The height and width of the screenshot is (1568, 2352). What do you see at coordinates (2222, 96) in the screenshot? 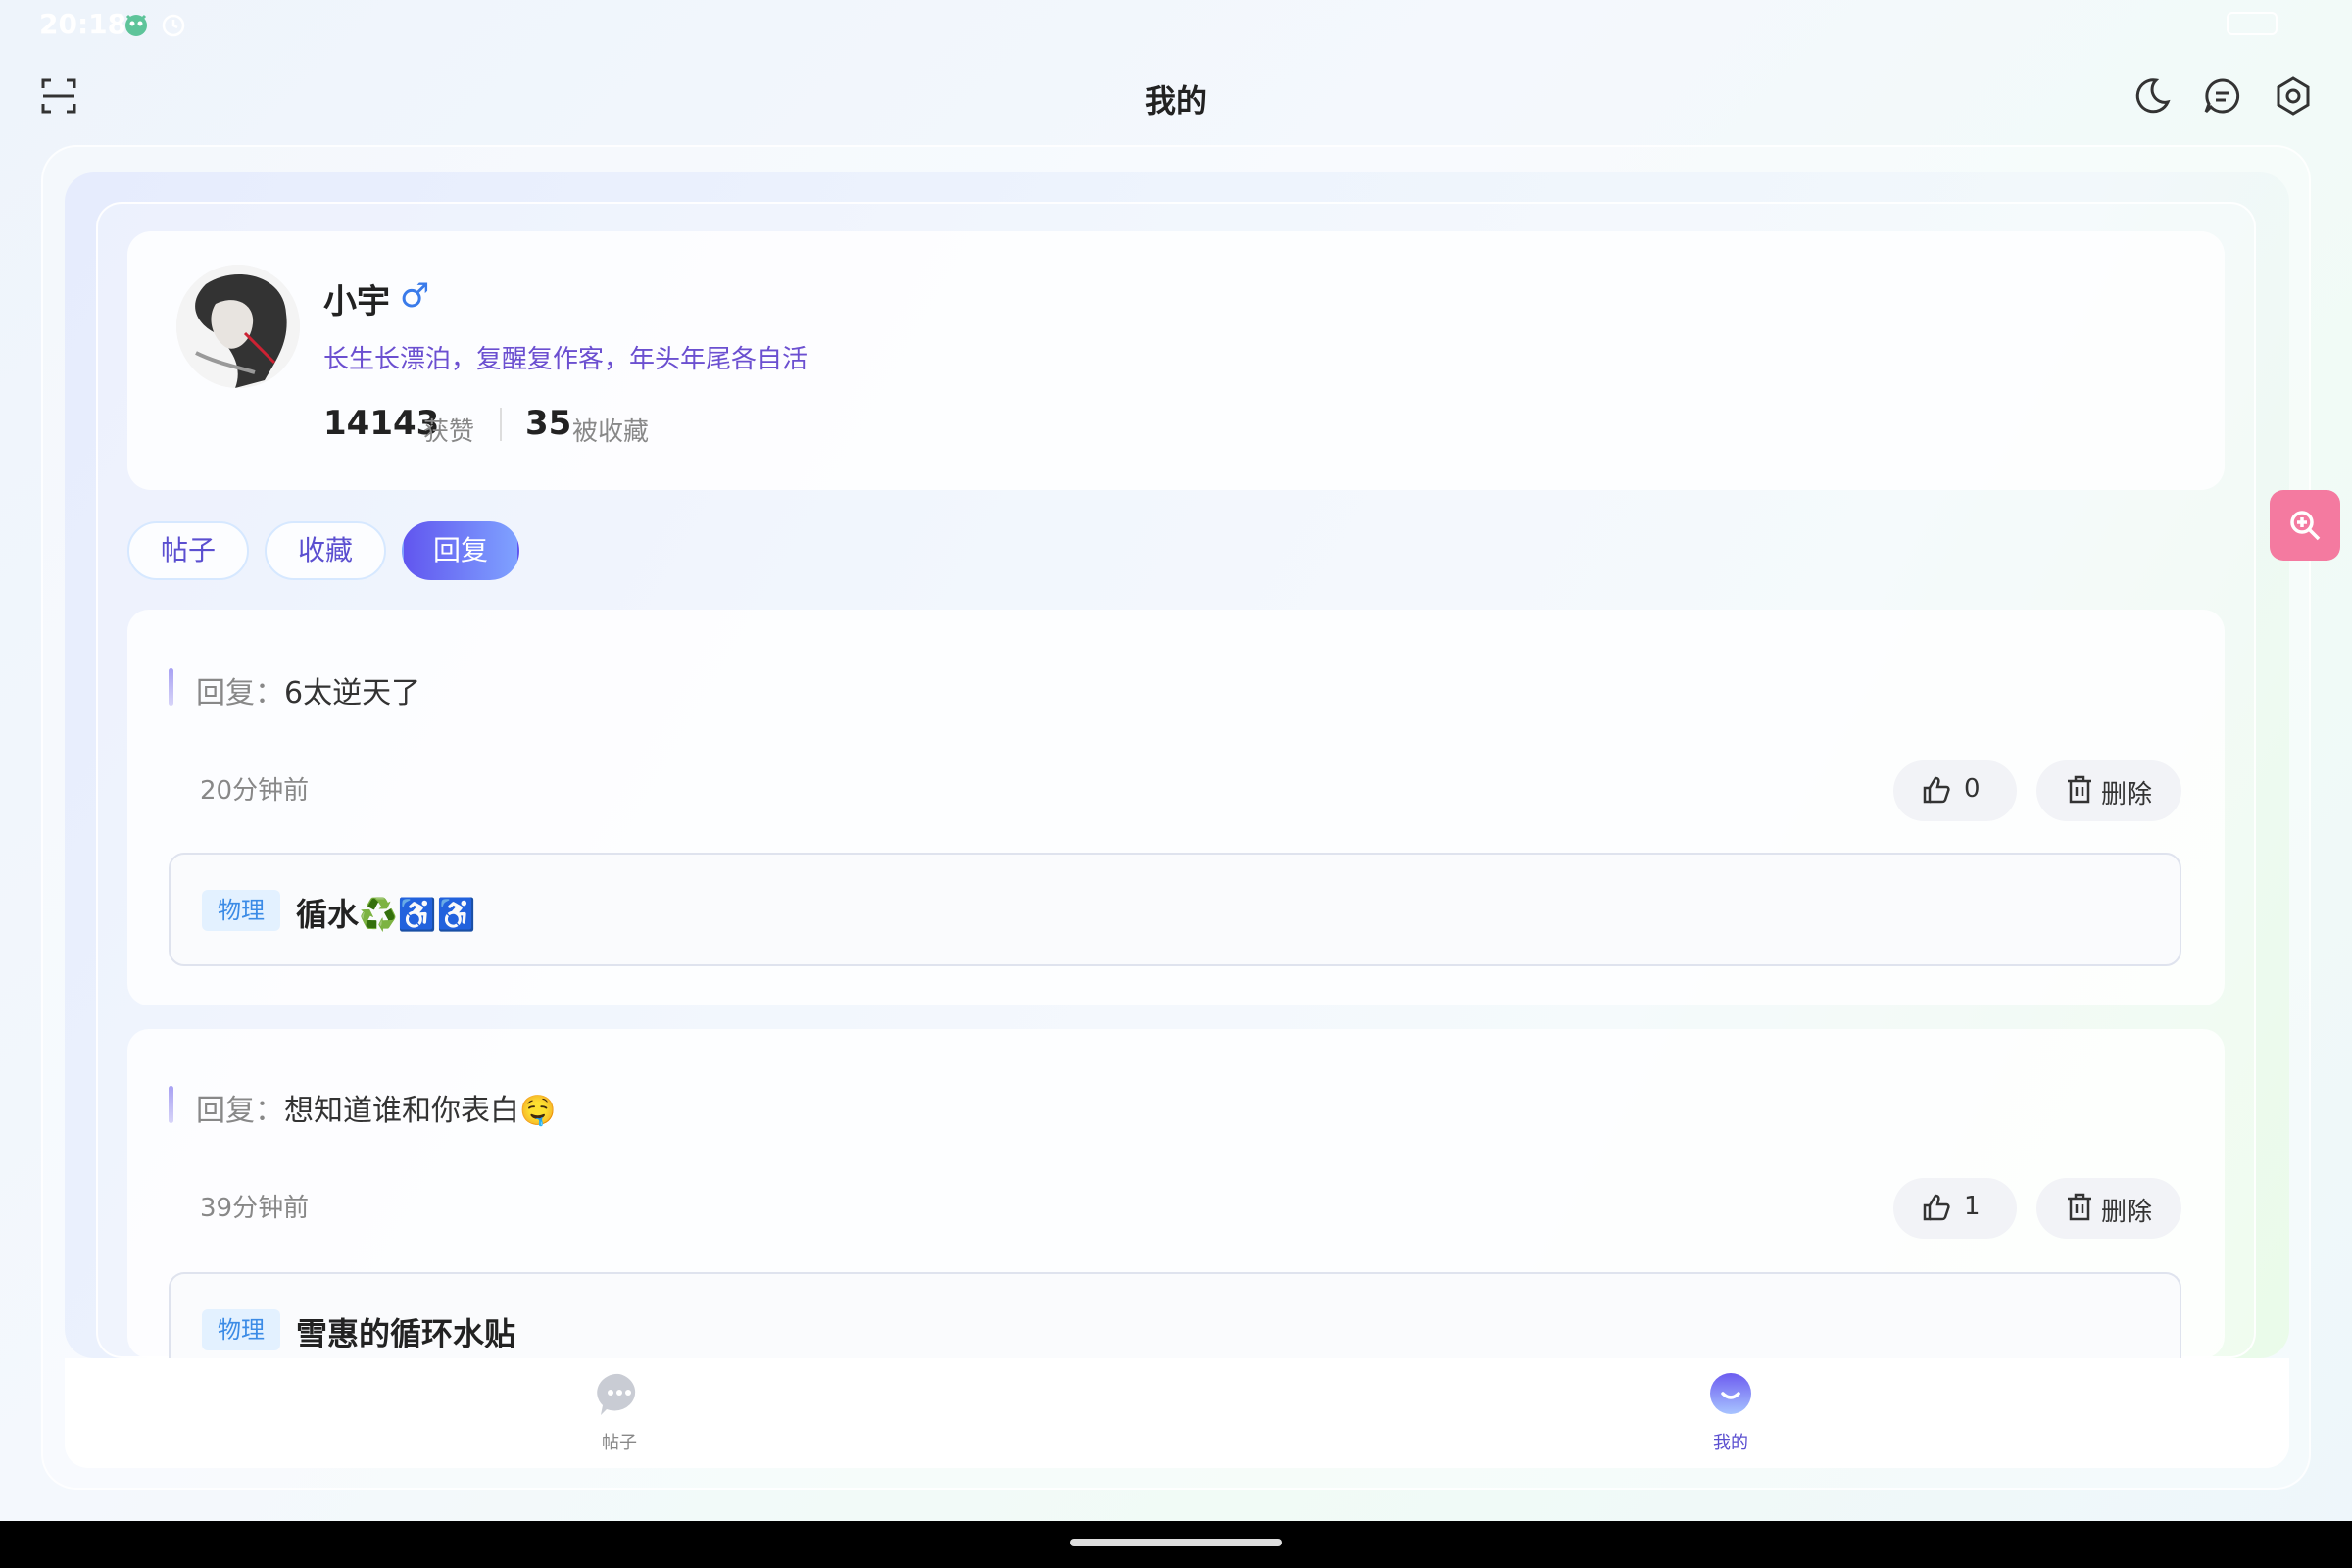
I see `message-icon` at bounding box center [2222, 96].